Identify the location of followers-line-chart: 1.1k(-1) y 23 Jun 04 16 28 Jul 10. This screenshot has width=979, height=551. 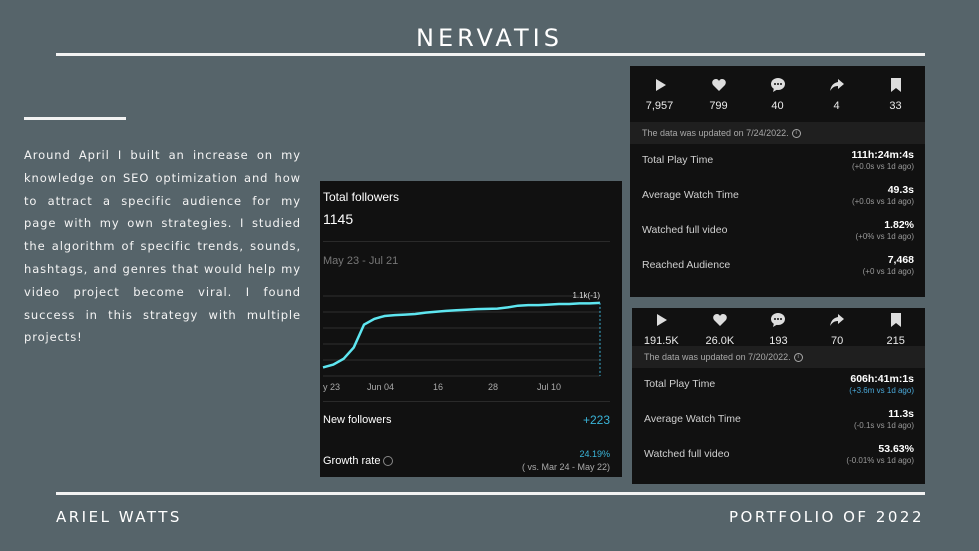
(461, 341).